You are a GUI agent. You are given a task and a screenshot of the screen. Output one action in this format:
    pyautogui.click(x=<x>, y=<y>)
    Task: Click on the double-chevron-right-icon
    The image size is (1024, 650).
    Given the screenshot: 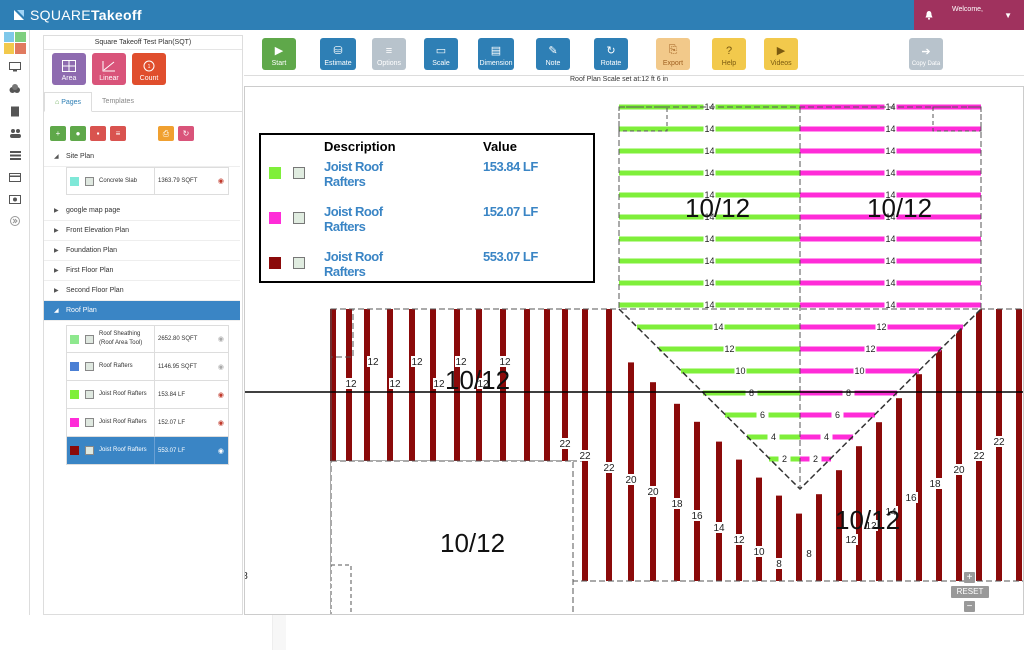 What is the action you would take?
    pyautogui.click(x=15, y=221)
    